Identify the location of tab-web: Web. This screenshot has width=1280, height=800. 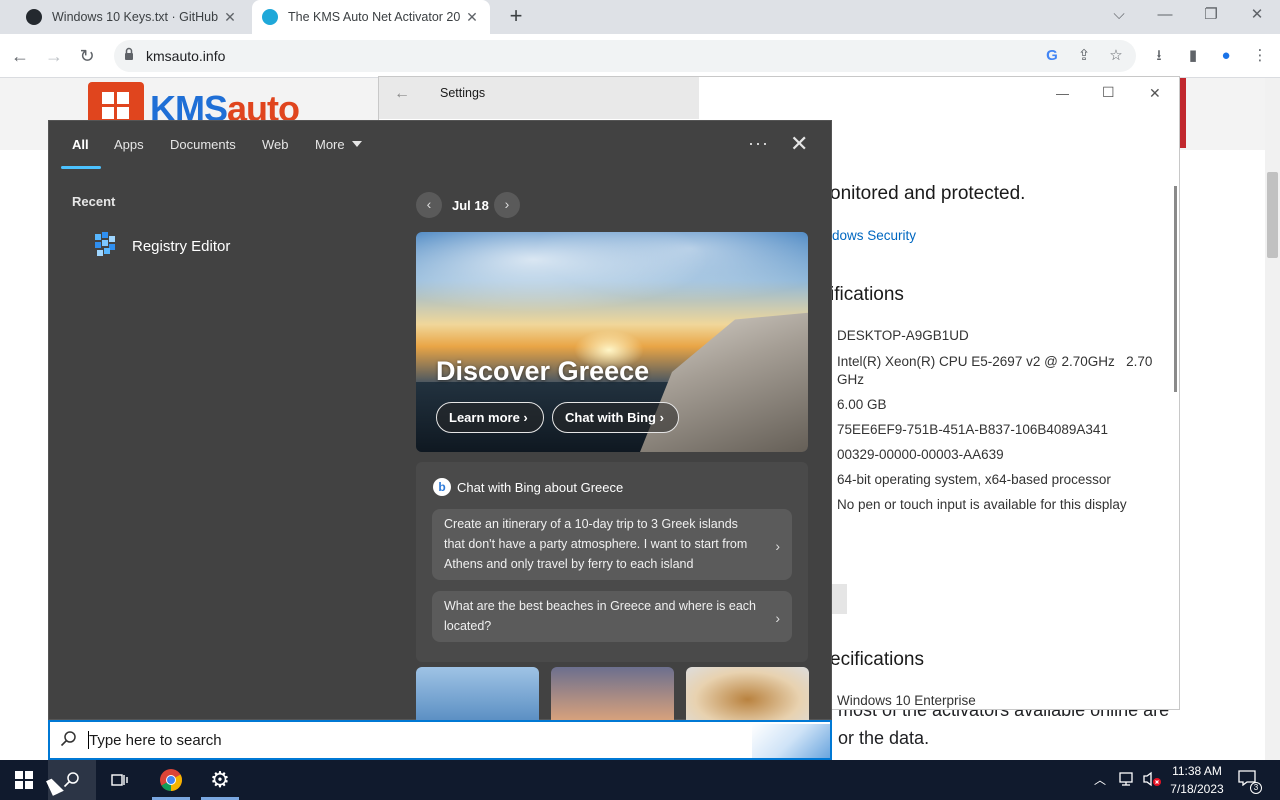
(275, 144).